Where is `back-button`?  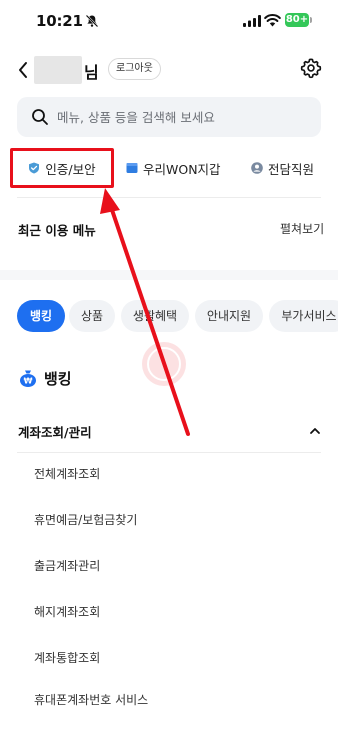 back-button is located at coordinates (23, 70).